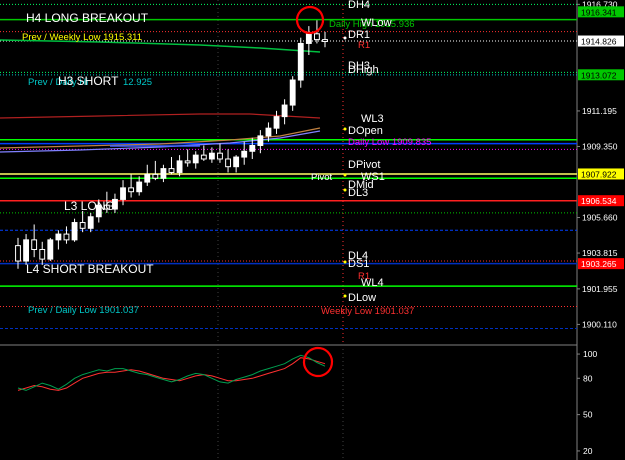  I want to click on ds1-label: DS1, so click(358, 264).